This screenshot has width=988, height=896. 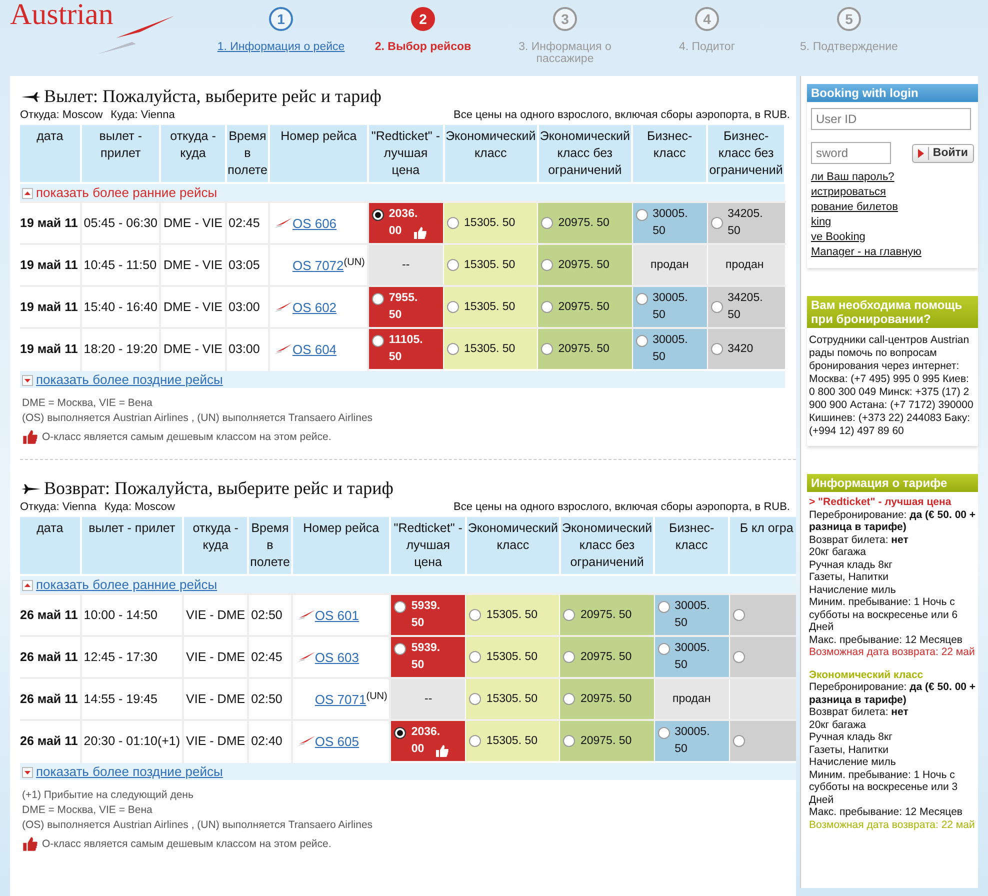 I want to click on column-header: вылет - прилет, so click(x=120, y=154).